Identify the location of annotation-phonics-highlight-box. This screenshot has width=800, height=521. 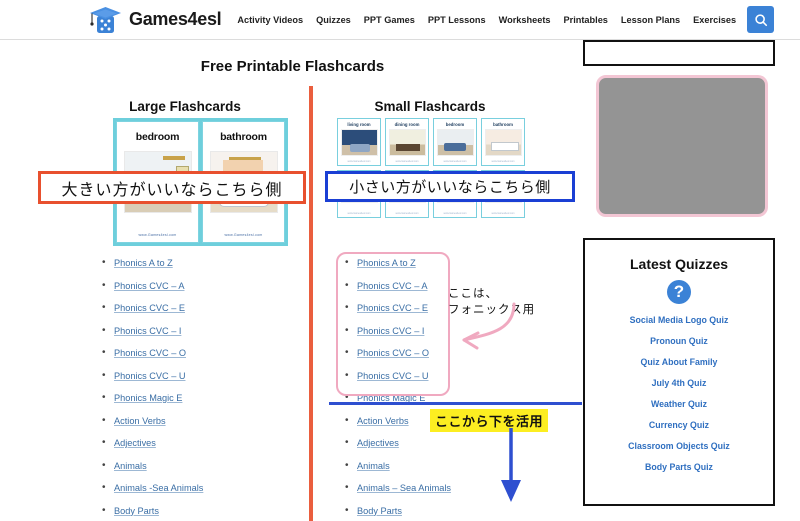
(393, 324).